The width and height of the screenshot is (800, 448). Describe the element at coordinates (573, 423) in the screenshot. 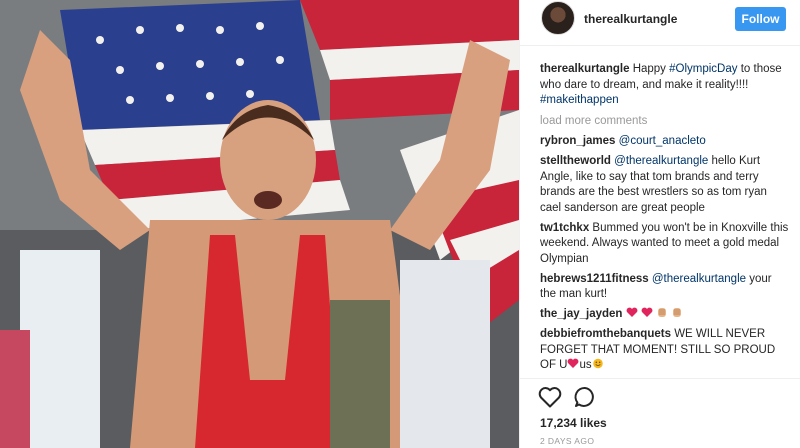

I see `likes-count: 17,234 likes` at that location.